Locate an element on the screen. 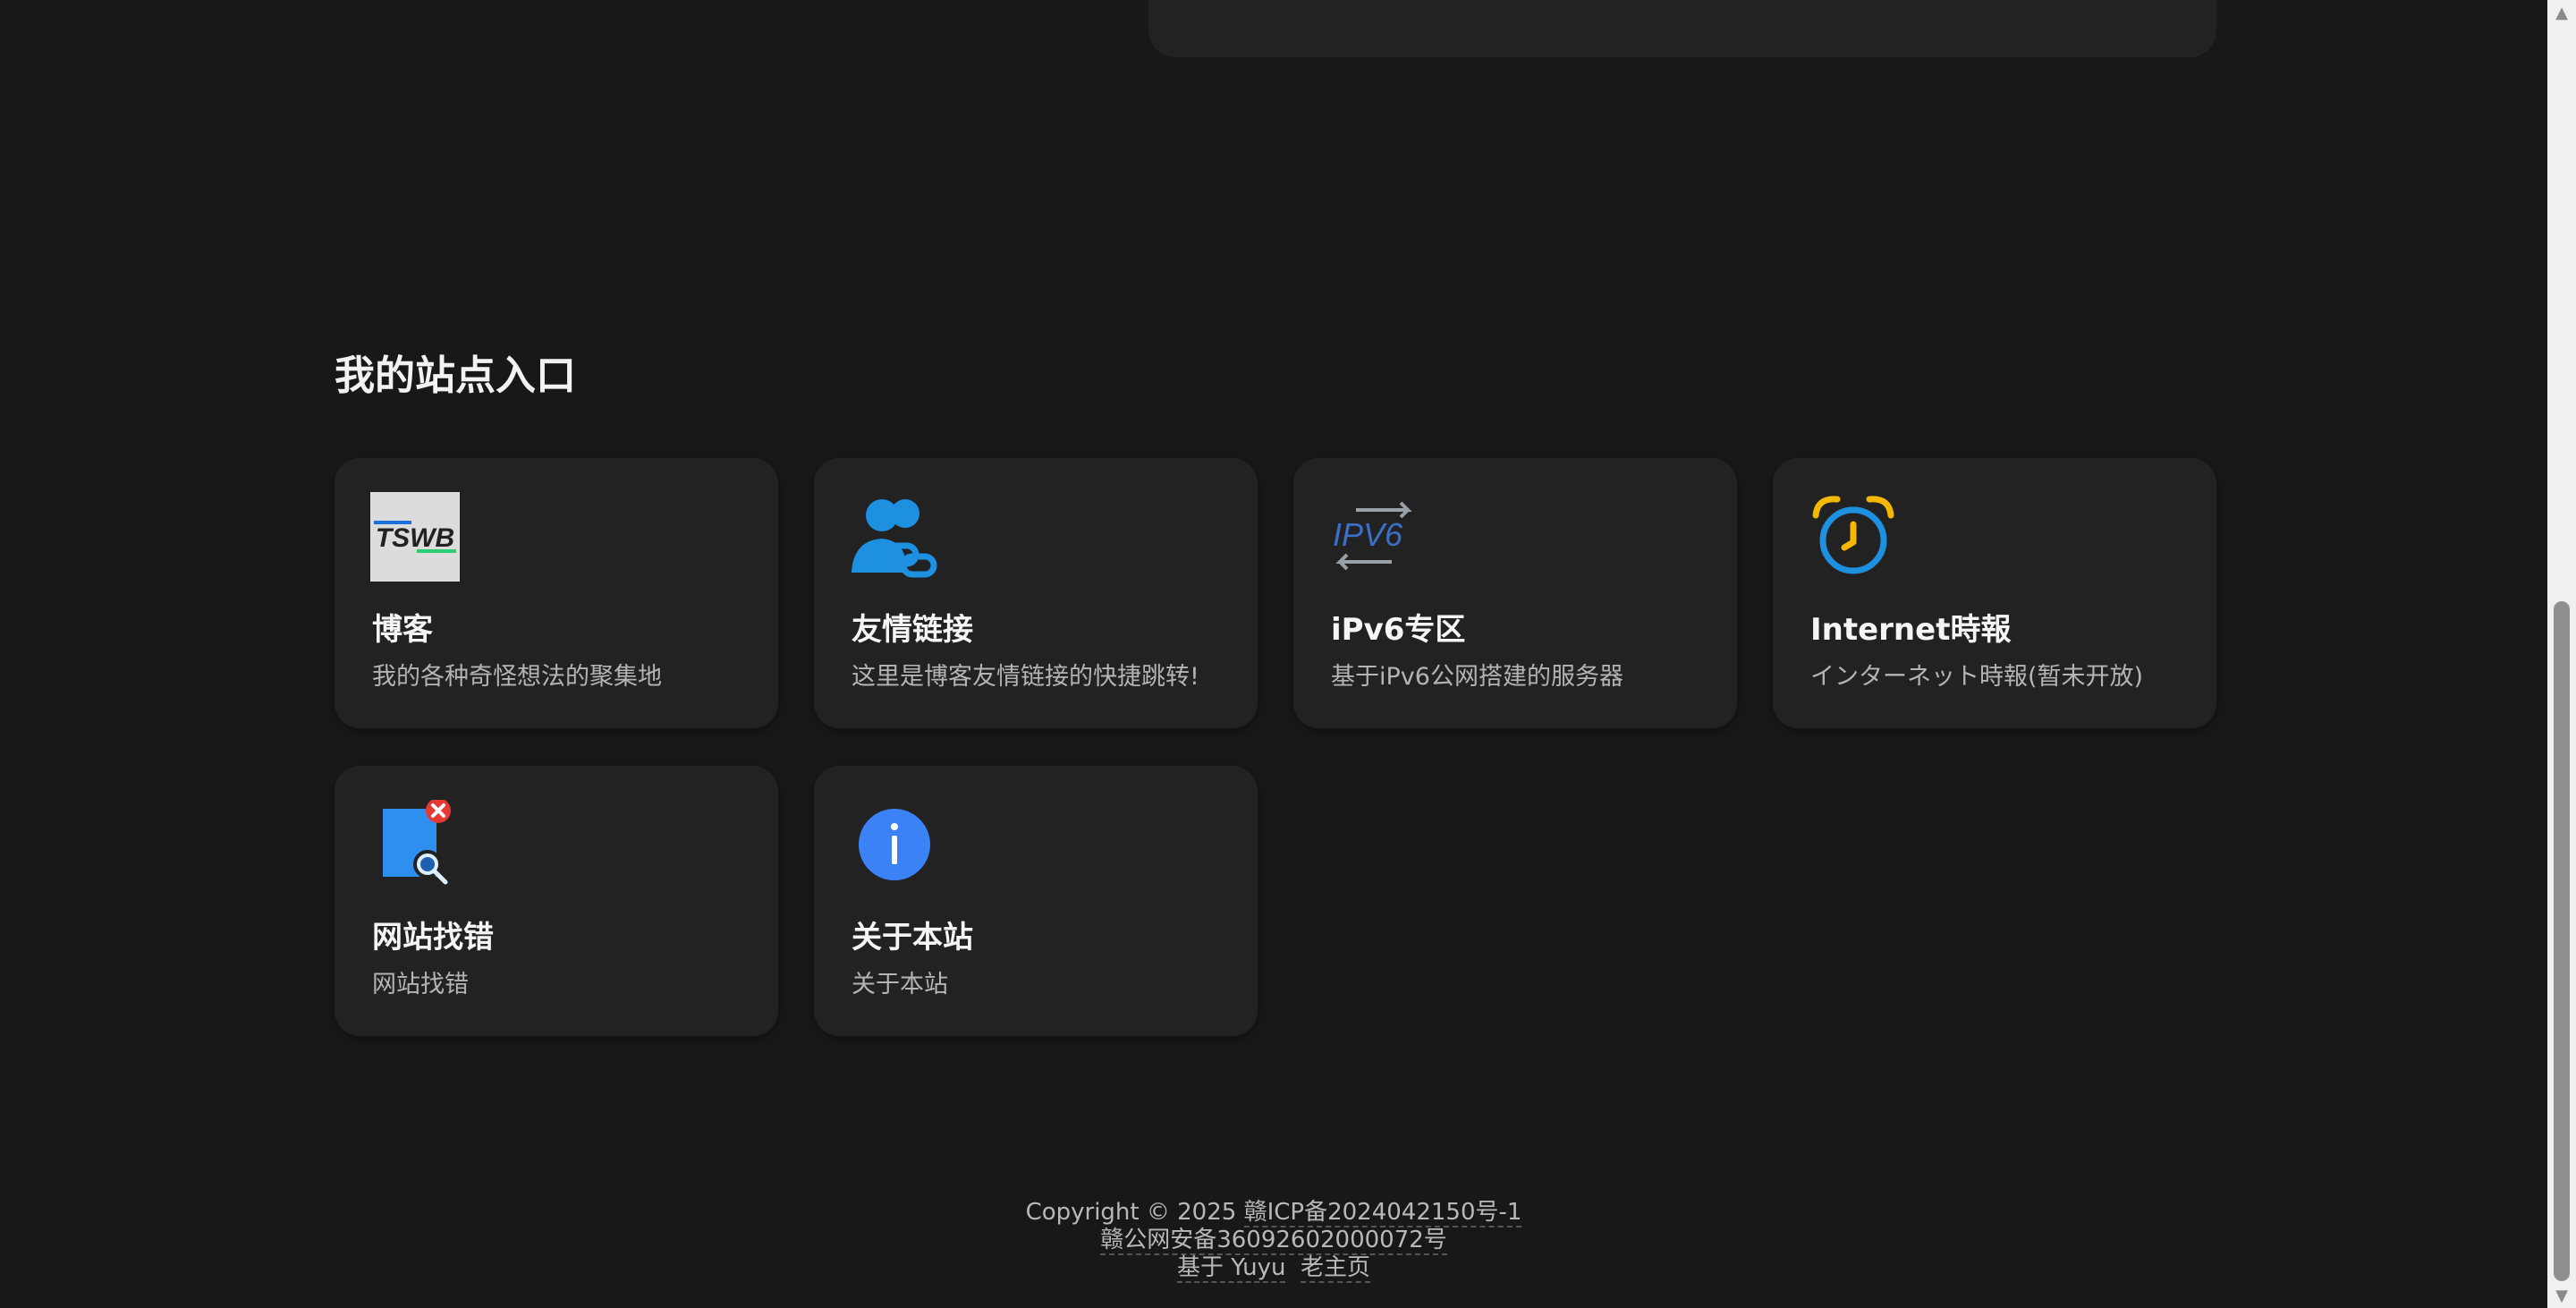  card-blog-desc: 我的各种奇怪想法的聚集地 is located at coordinates (517, 677).